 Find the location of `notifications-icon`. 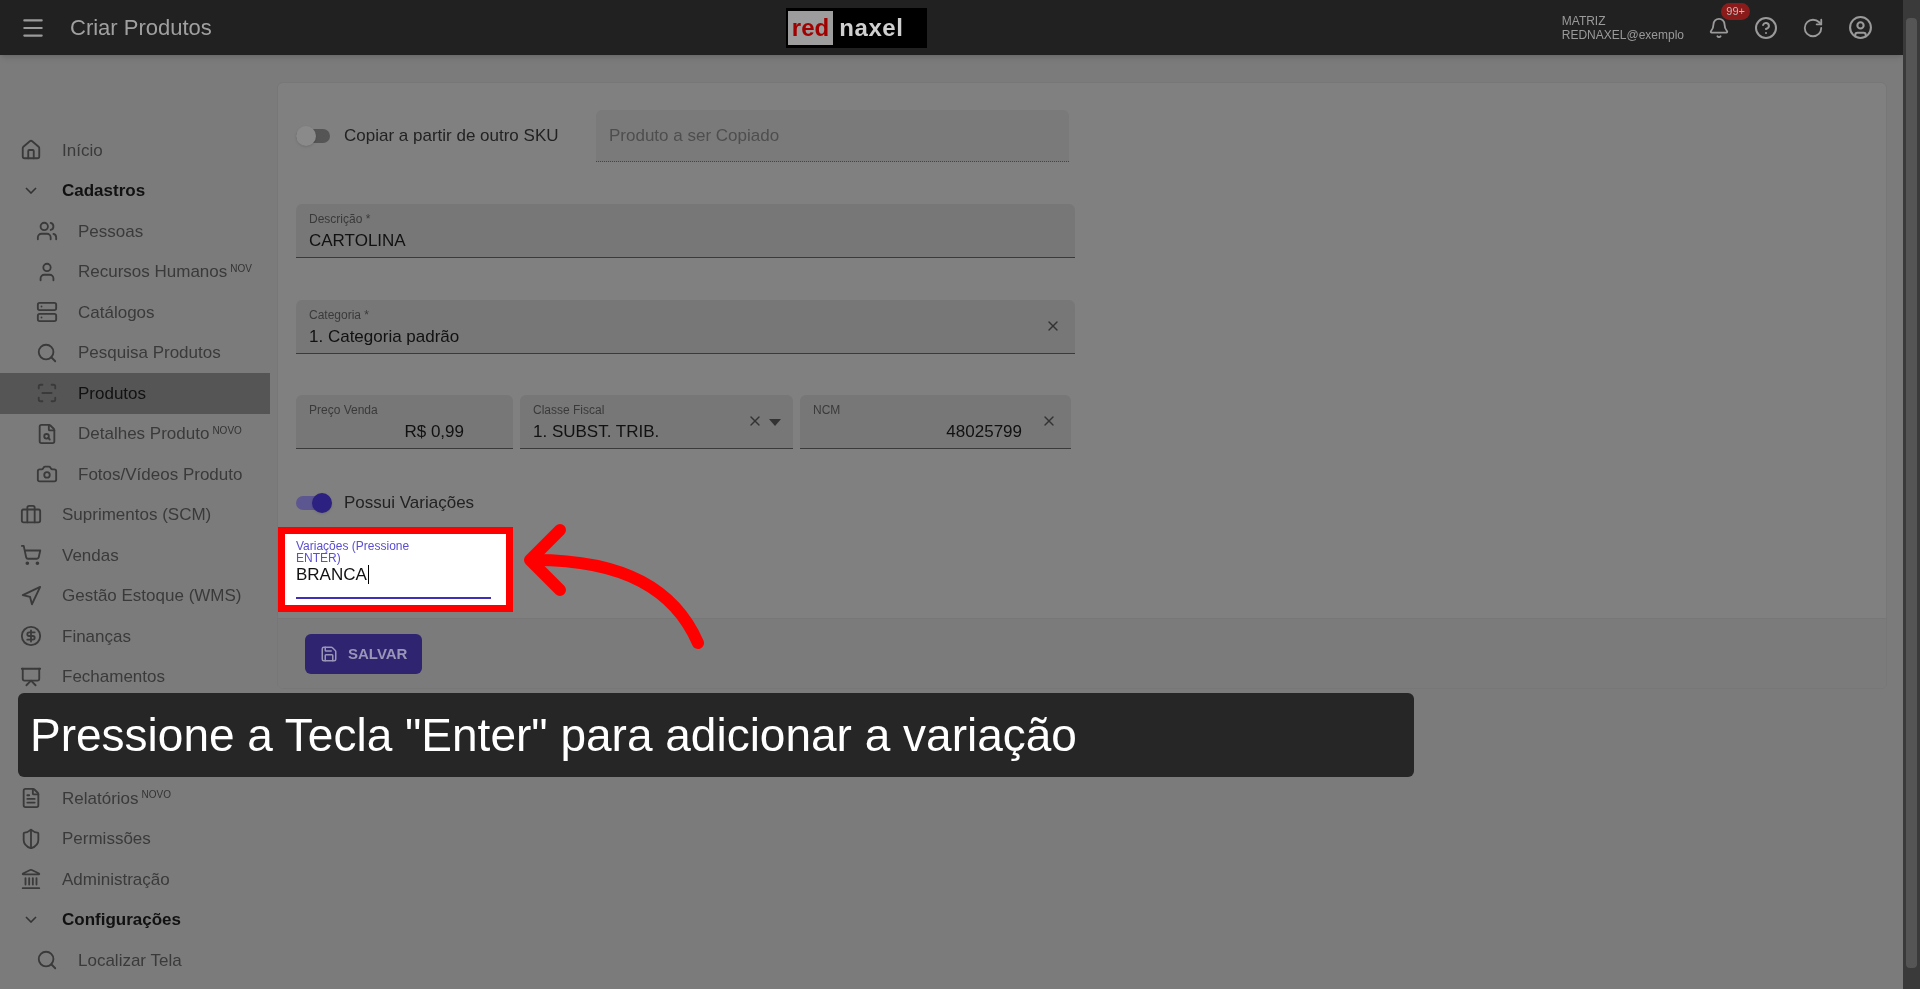

notifications-icon is located at coordinates (1719, 27).